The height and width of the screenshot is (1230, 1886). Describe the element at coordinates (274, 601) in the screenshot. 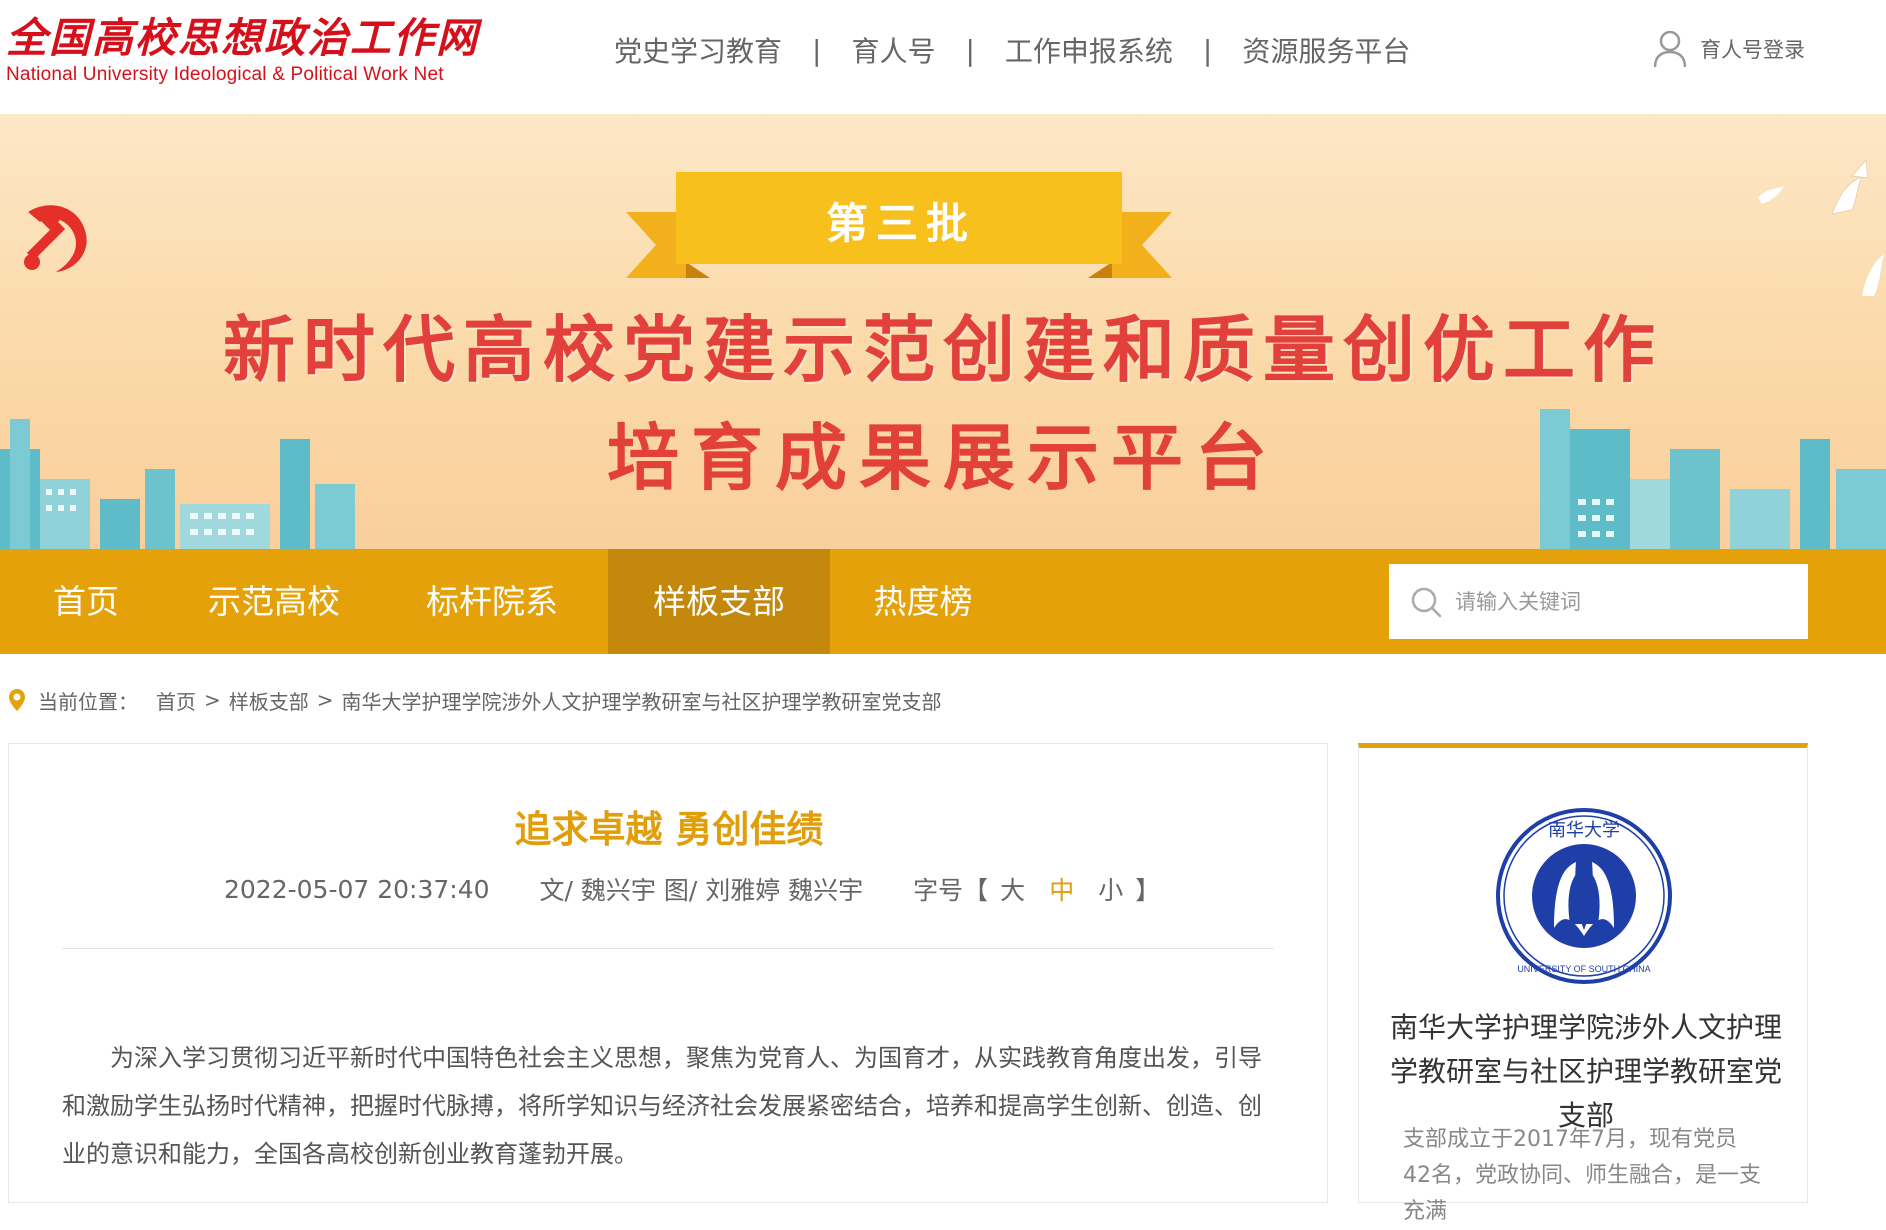

I see `nav-model-universities: 示范高校` at that location.